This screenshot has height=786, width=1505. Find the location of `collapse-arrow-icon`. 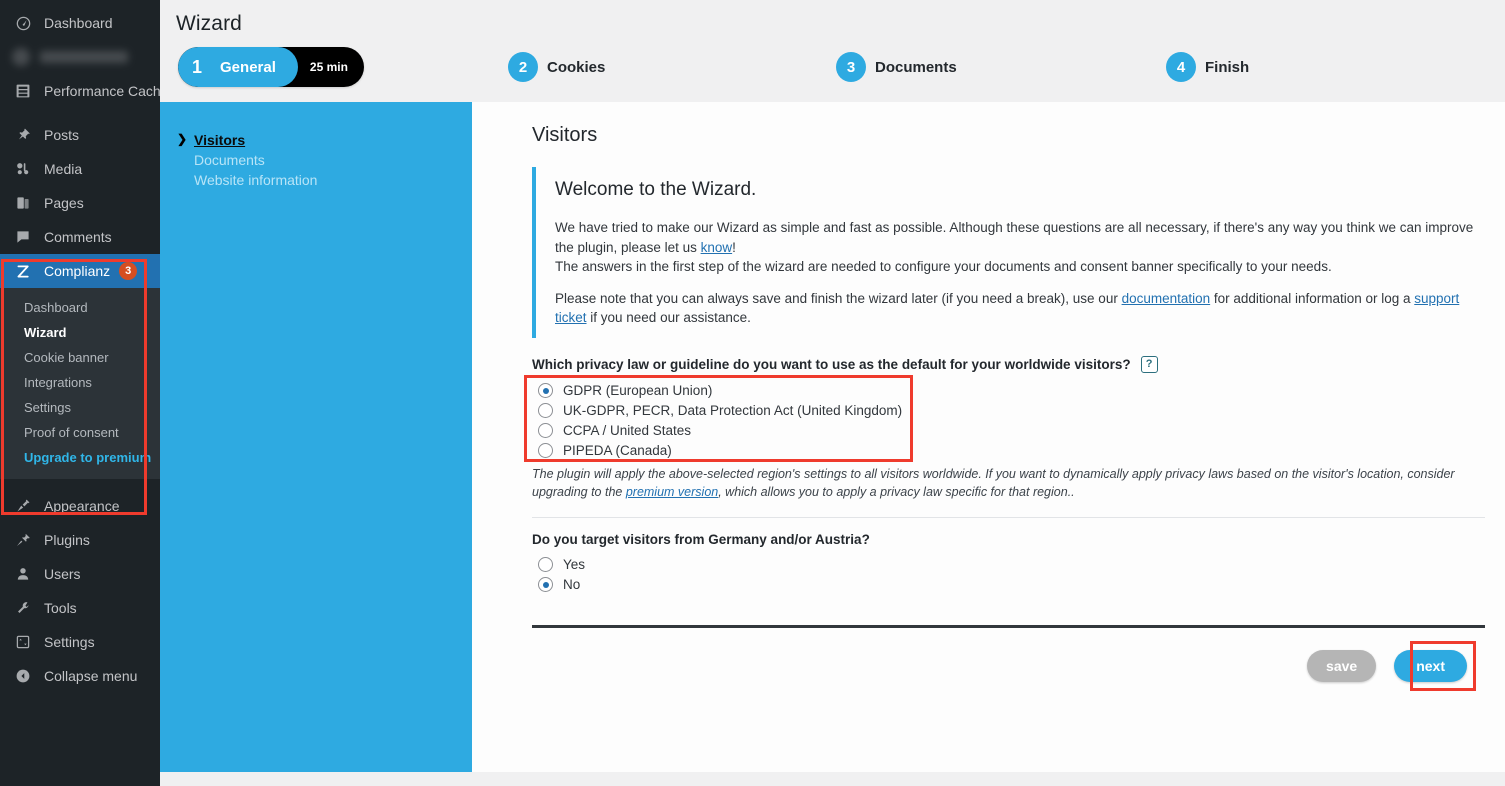

collapse-arrow-icon is located at coordinates (23, 676).